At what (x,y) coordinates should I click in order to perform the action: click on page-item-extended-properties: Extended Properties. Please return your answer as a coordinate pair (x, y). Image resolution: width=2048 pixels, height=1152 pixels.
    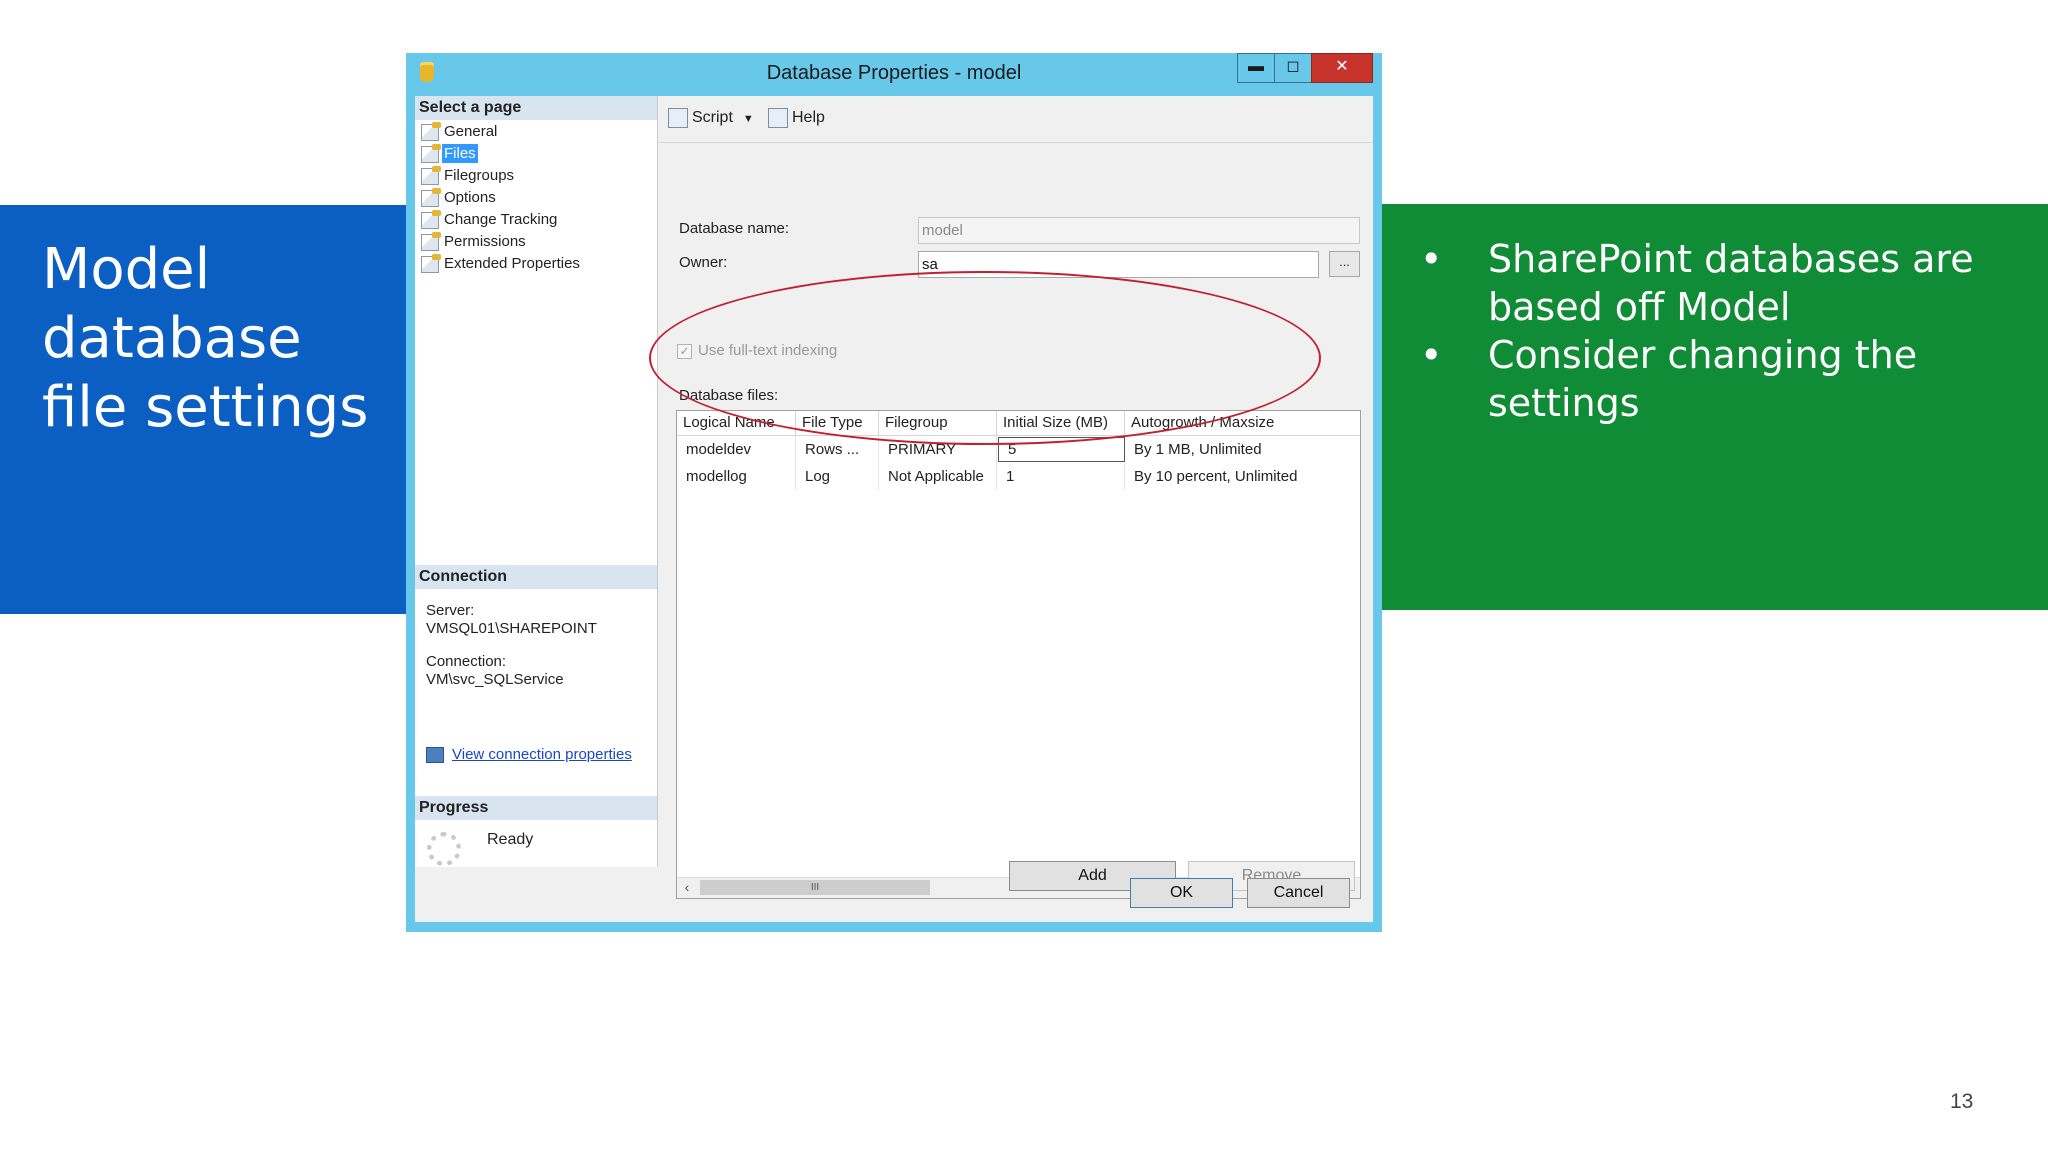
    Looking at the image, I should click on (501, 263).